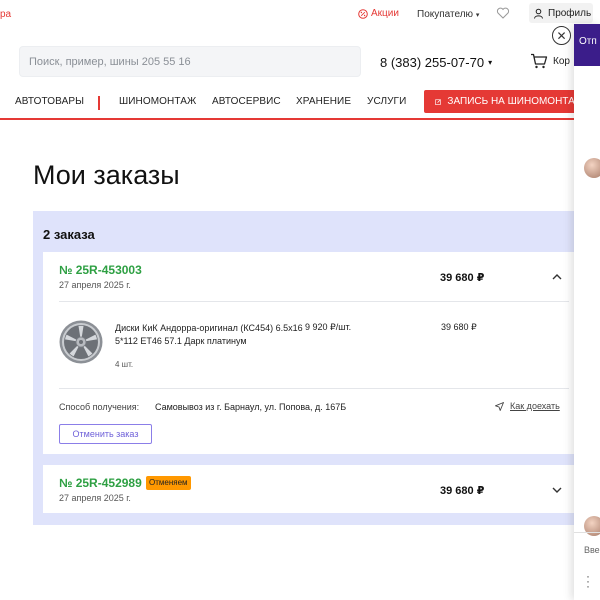  What do you see at coordinates (515, 101) in the screenshot?
I see `cta-label: ЗАПИСЬ НА ШИНОМОНТАЖ` at bounding box center [515, 101].